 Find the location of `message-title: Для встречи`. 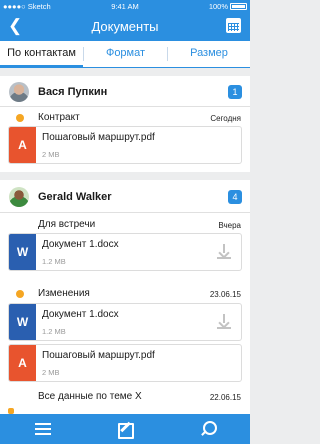

message-title: Для встречи is located at coordinates (66, 224).